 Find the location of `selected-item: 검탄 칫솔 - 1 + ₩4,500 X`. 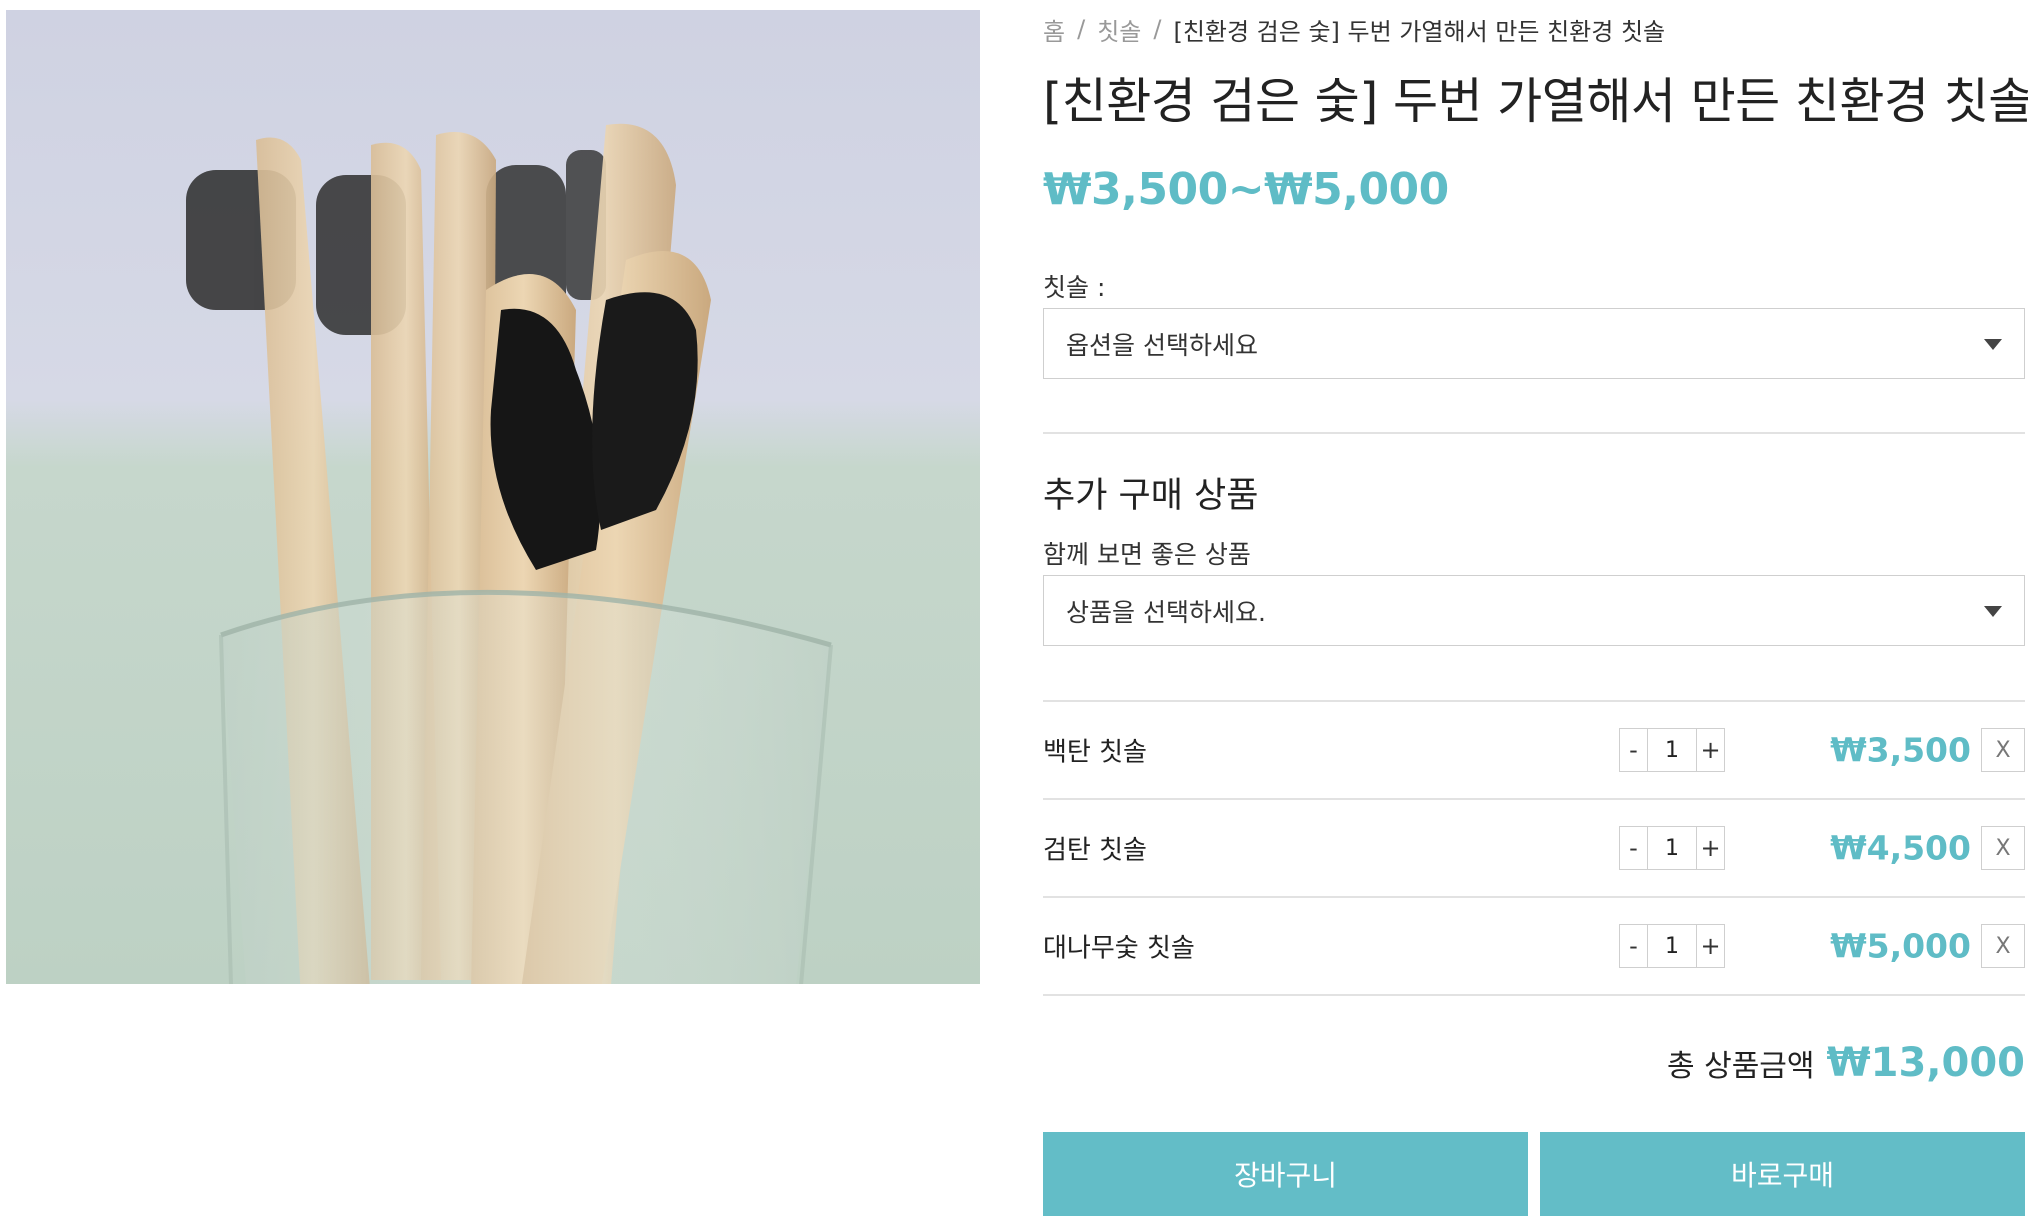

selected-item: 검탄 칫솔 - 1 + ₩4,500 X is located at coordinates (1534, 848).